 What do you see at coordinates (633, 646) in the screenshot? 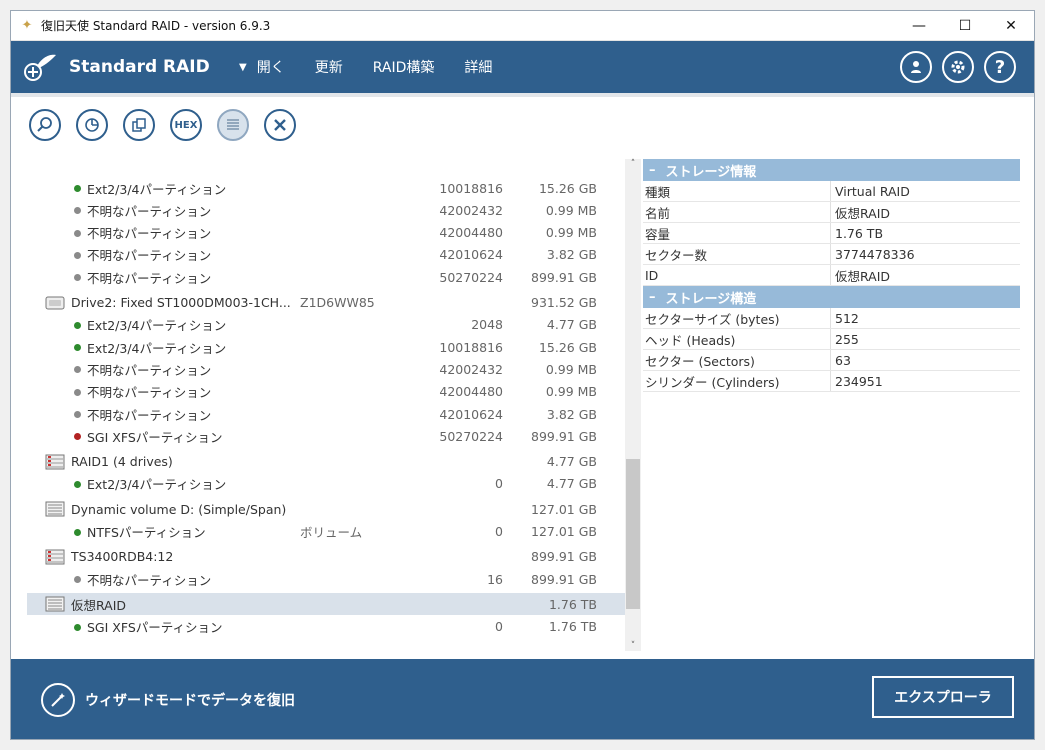
I see `scroll-down-icon: ˅` at bounding box center [633, 646].